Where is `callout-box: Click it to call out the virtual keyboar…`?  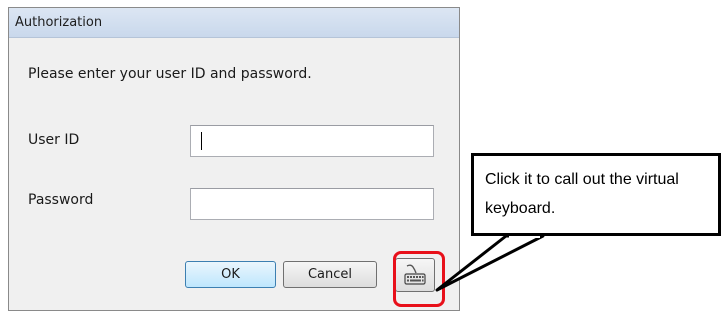 callout-box: Click it to call out the virtual keyboar… is located at coordinates (596, 194).